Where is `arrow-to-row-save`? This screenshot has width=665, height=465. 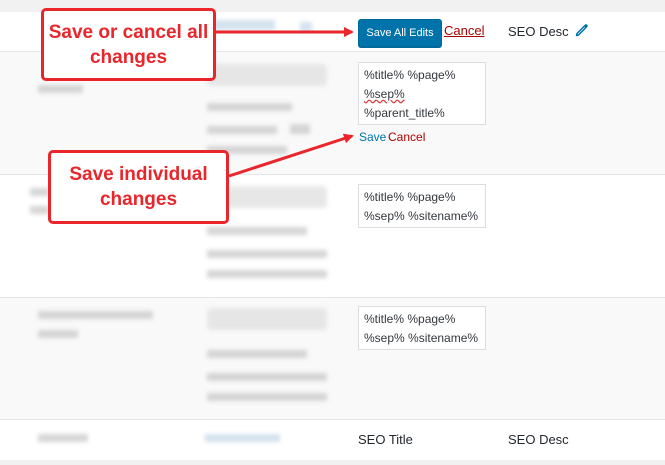
arrow-to-row-save is located at coordinates (291, 155).